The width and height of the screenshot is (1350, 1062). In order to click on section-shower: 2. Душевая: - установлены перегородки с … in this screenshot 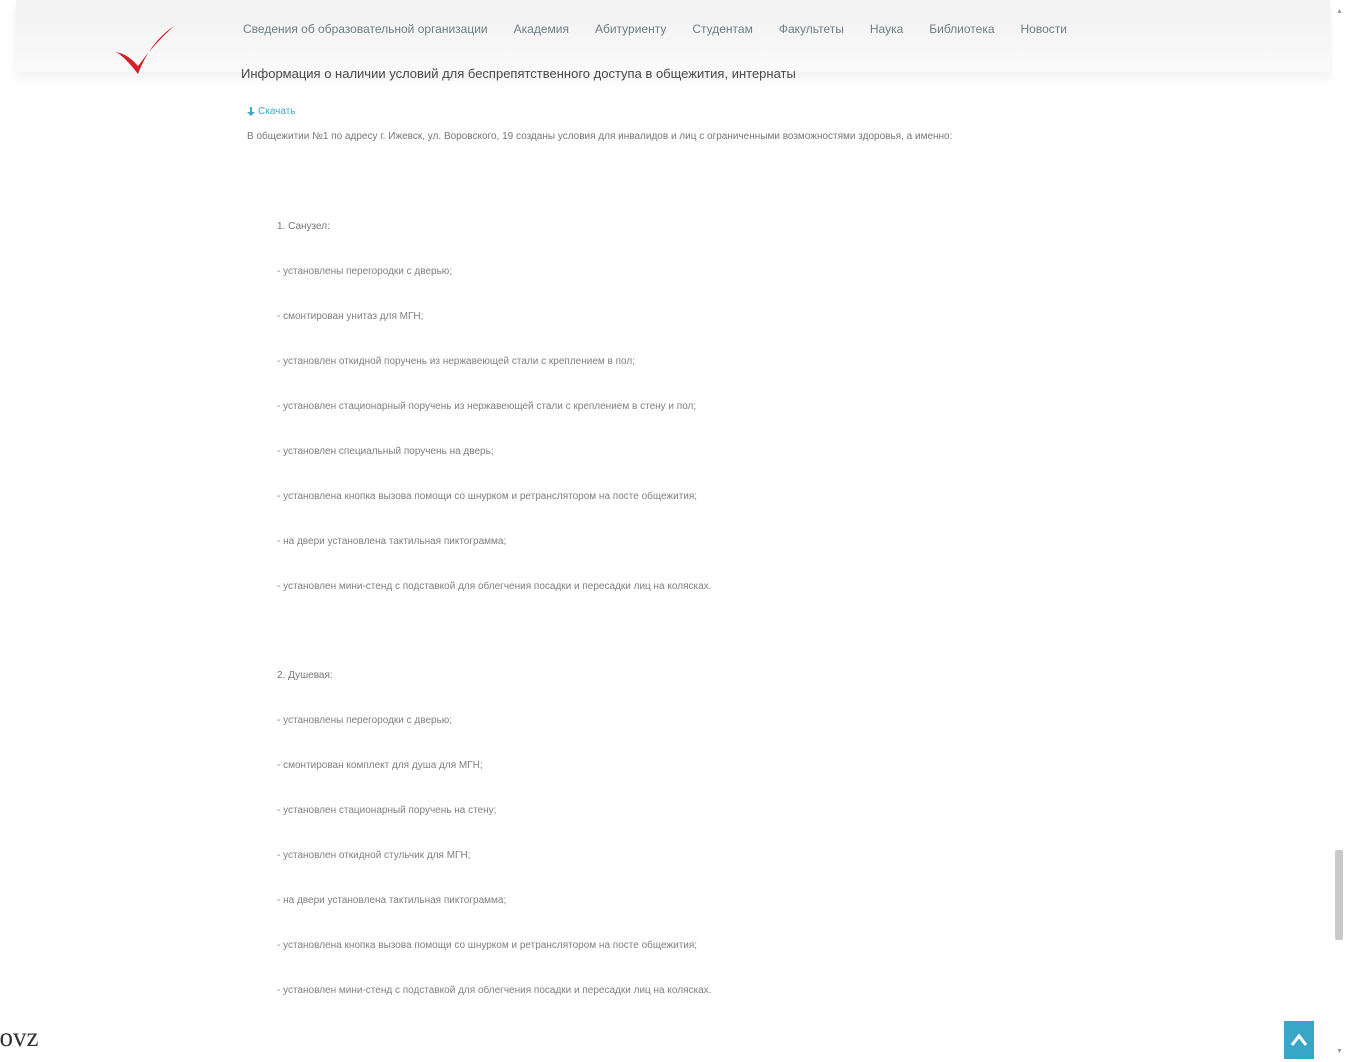, I will do `click(494, 850)`.